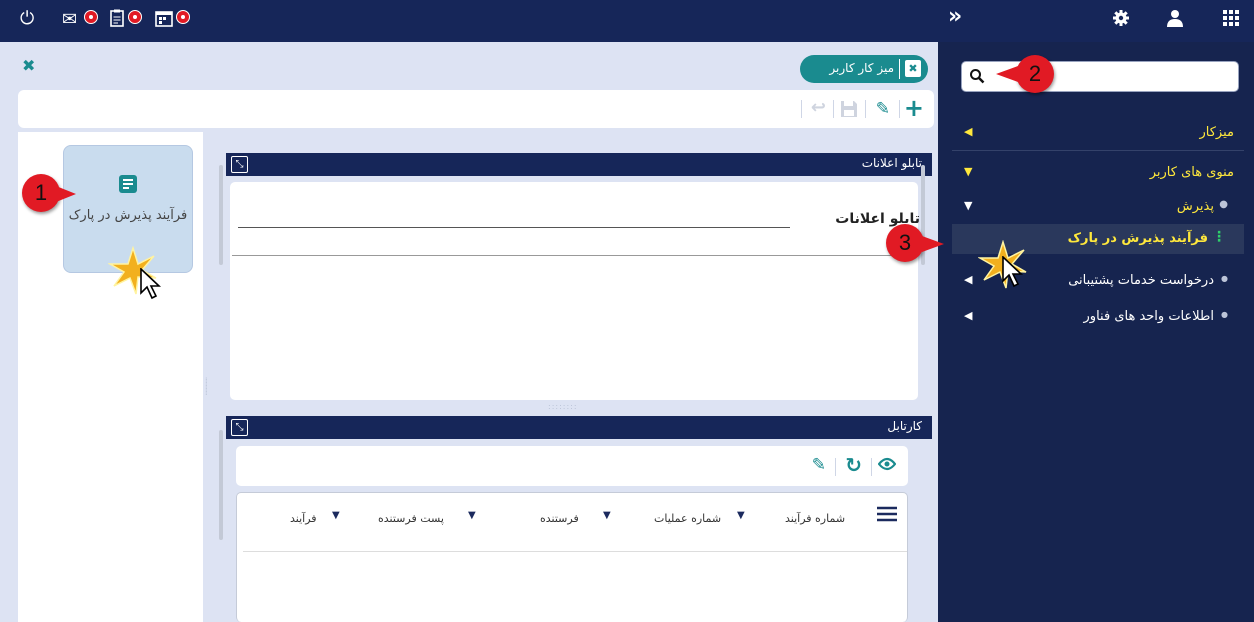 The image size is (1254, 622). Describe the element at coordinates (687, 518) in the screenshot. I see `column-header-operation-number: شماره عملیات` at that location.